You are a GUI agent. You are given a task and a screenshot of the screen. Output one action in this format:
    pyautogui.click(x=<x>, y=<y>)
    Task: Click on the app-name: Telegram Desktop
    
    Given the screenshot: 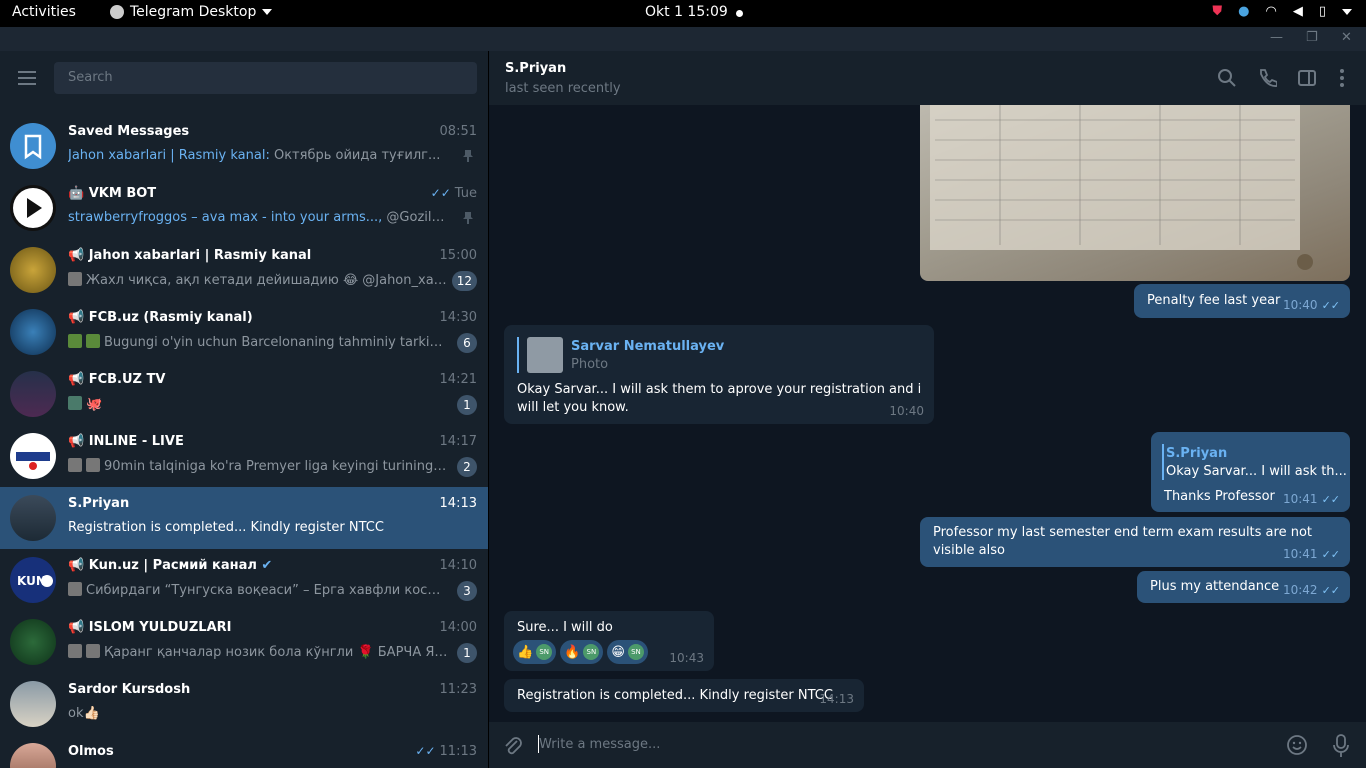 What is the action you would take?
    pyautogui.click(x=193, y=12)
    